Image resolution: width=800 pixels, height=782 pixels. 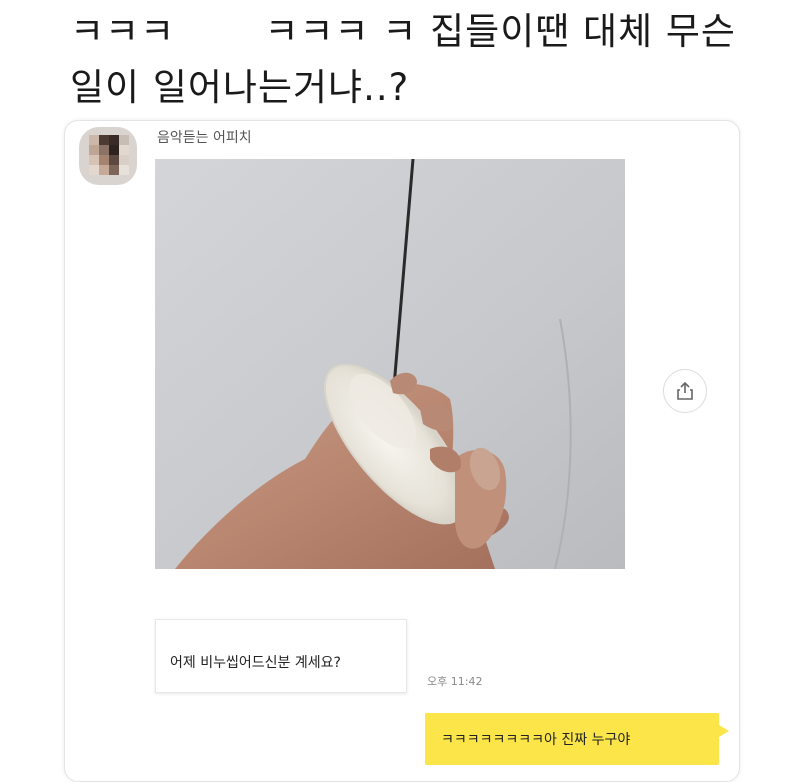 I want to click on caption-line-1: ㅋㅋㅋ ㅋㅋㅋ ㅋ 집들이땐 대체 무슨, so click(x=403, y=31).